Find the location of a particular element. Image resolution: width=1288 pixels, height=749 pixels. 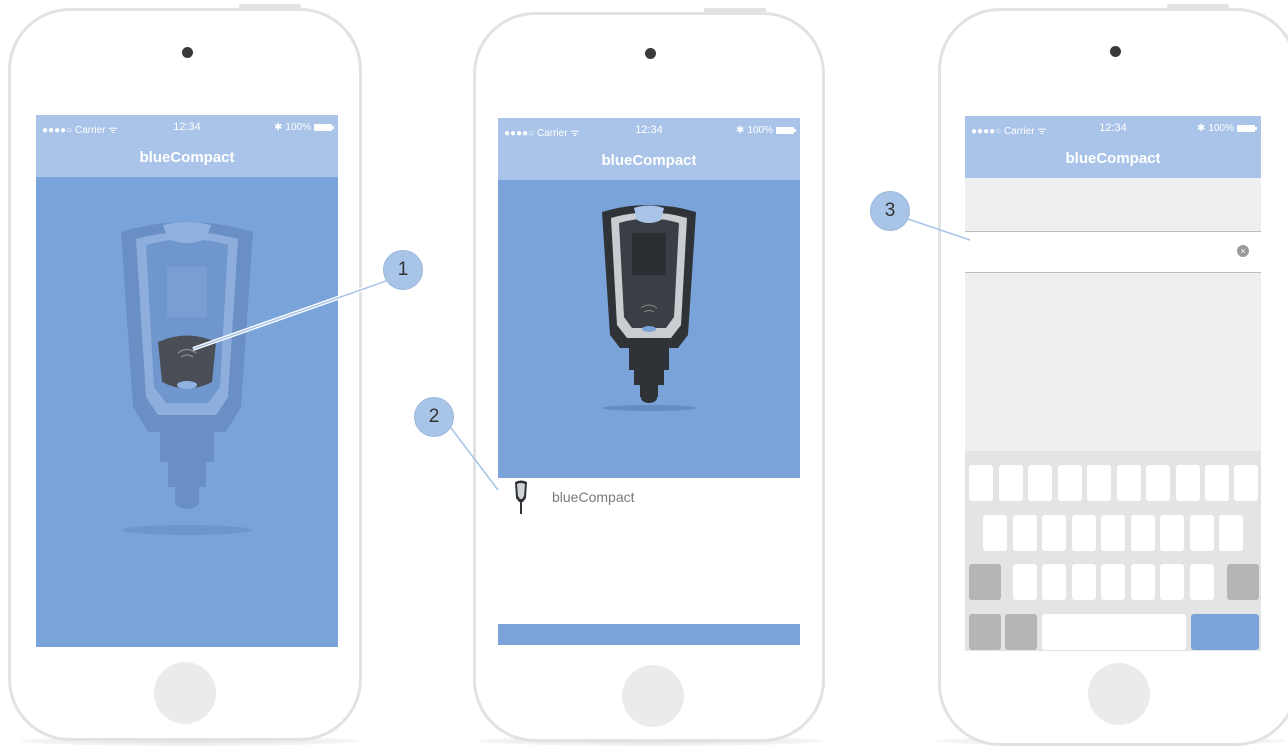

callout-badge-3: 3 is located at coordinates (890, 211).